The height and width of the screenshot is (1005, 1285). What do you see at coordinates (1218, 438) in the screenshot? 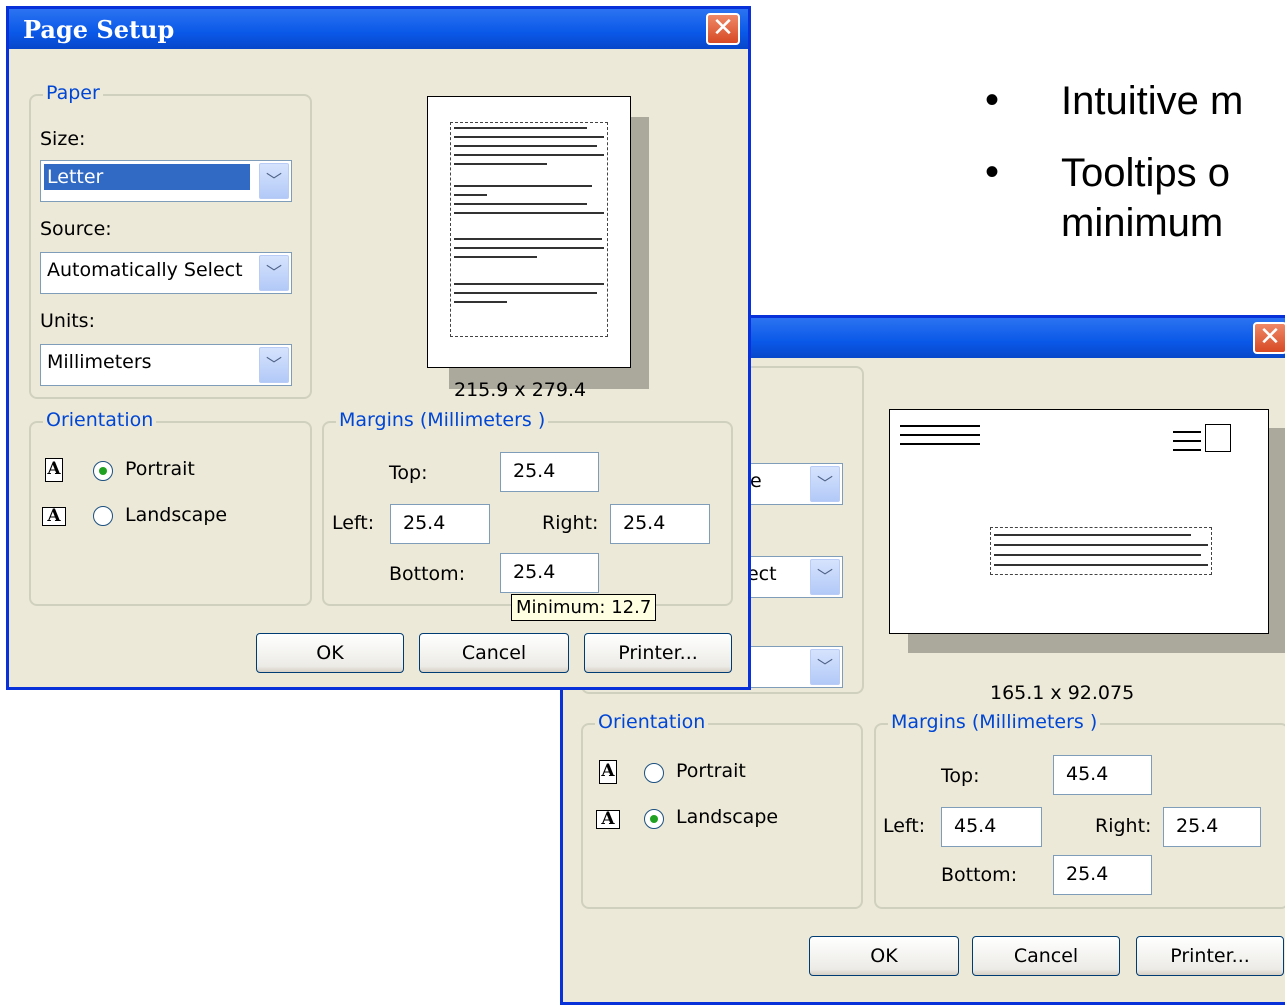
I see `stamp-icon` at bounding box center [1218, 438].